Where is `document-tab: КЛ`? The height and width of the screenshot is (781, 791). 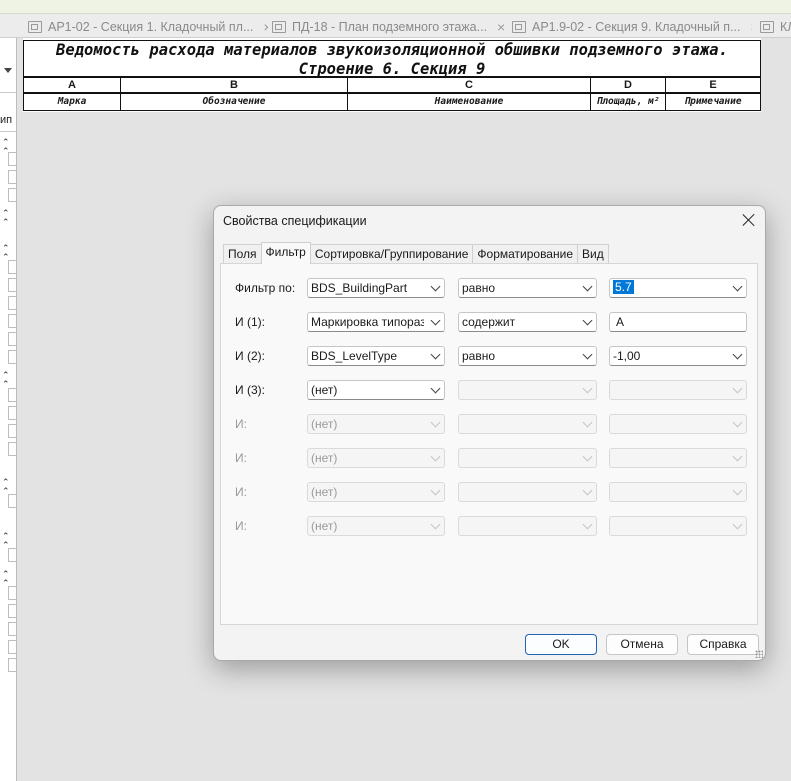 document-tab: КЛ is located at coordinates (775, 27).